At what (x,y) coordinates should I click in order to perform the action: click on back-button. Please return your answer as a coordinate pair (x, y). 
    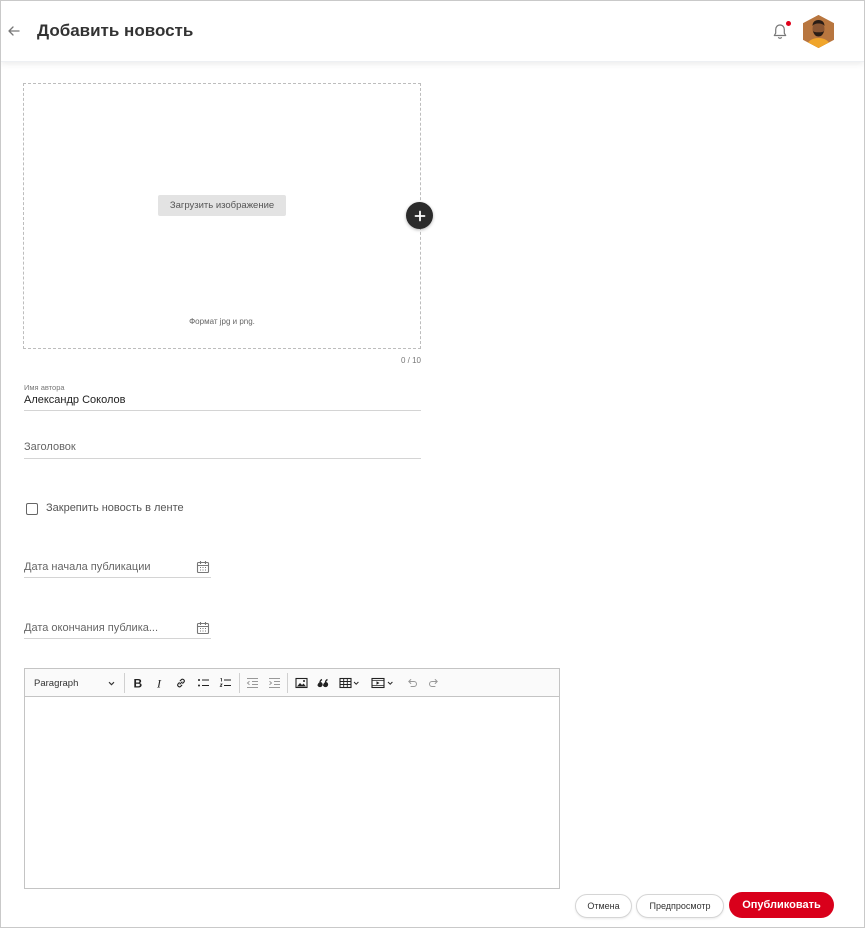
    Looking at the image, I should click on (14, 31).